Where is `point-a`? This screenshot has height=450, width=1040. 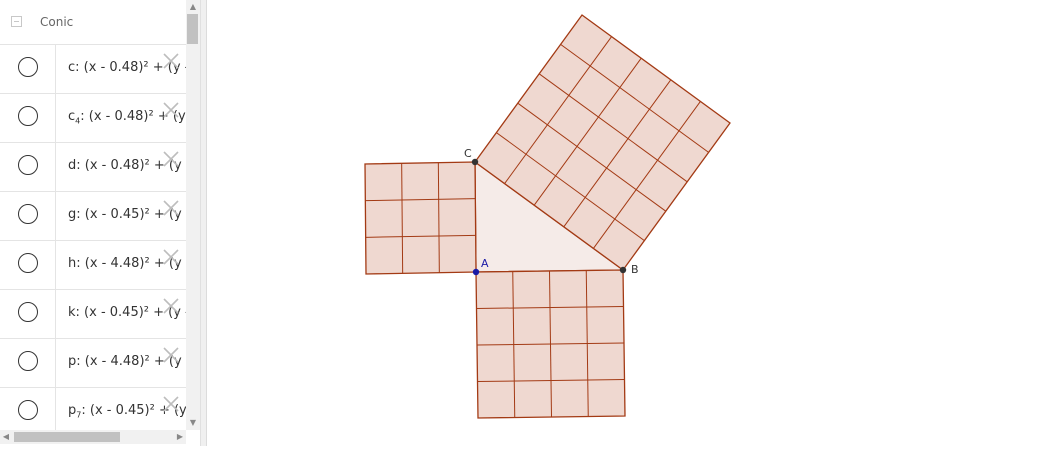 point-a is located at coordinates (476, 272).